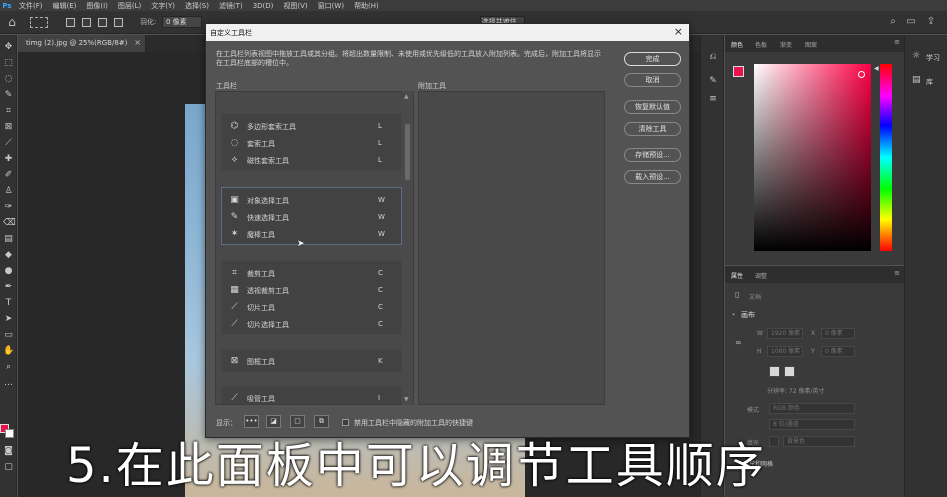 Image resolution: width=947 pixels, height=497 pixels. I want to click on tool-row: ✶ 魔棒工具 W, so click(312, 234).